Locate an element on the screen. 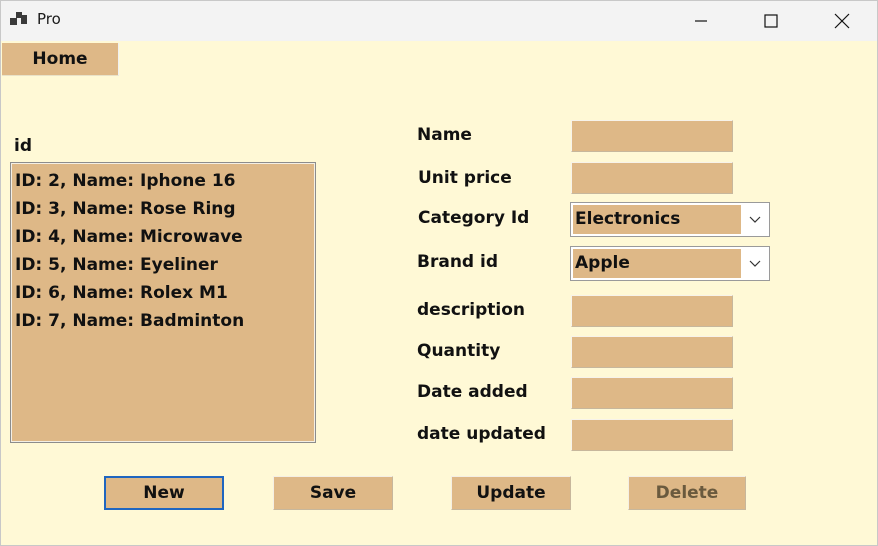 The image size is (878, 546). menu-home: Home is located at coordinates (60, 59).